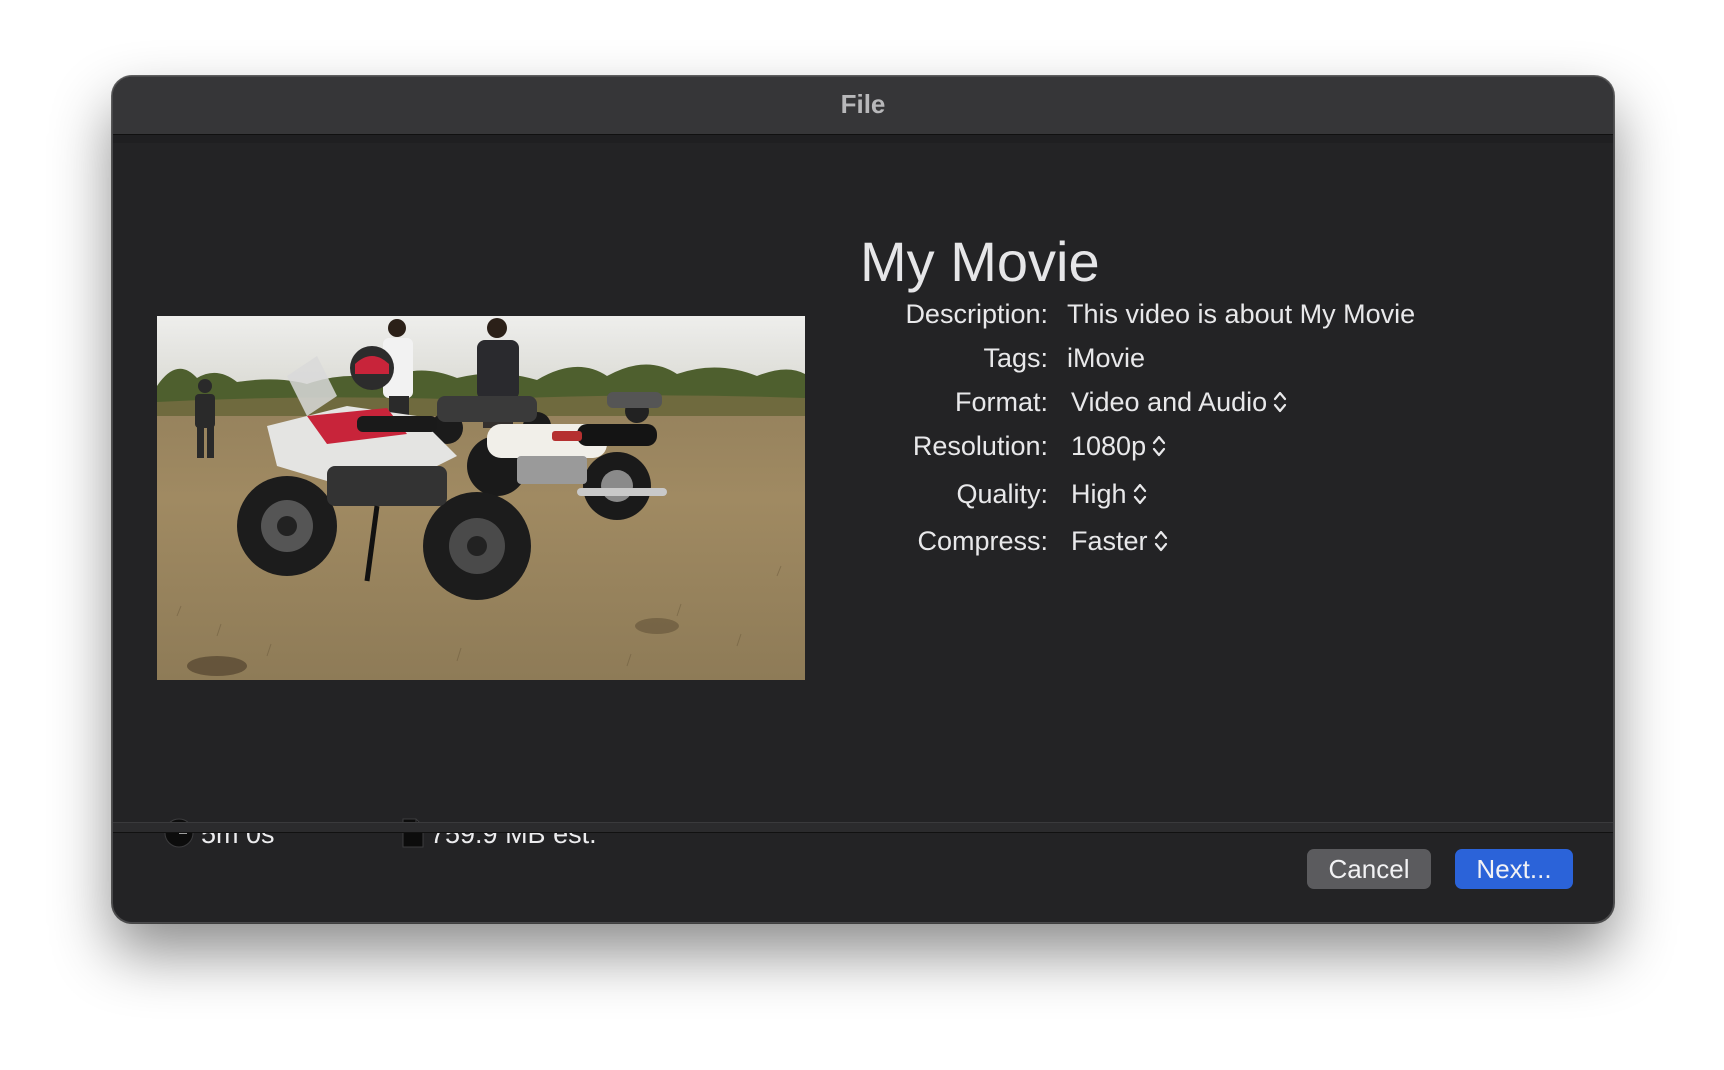  I want to click on window-title: File, so click(863, 104).